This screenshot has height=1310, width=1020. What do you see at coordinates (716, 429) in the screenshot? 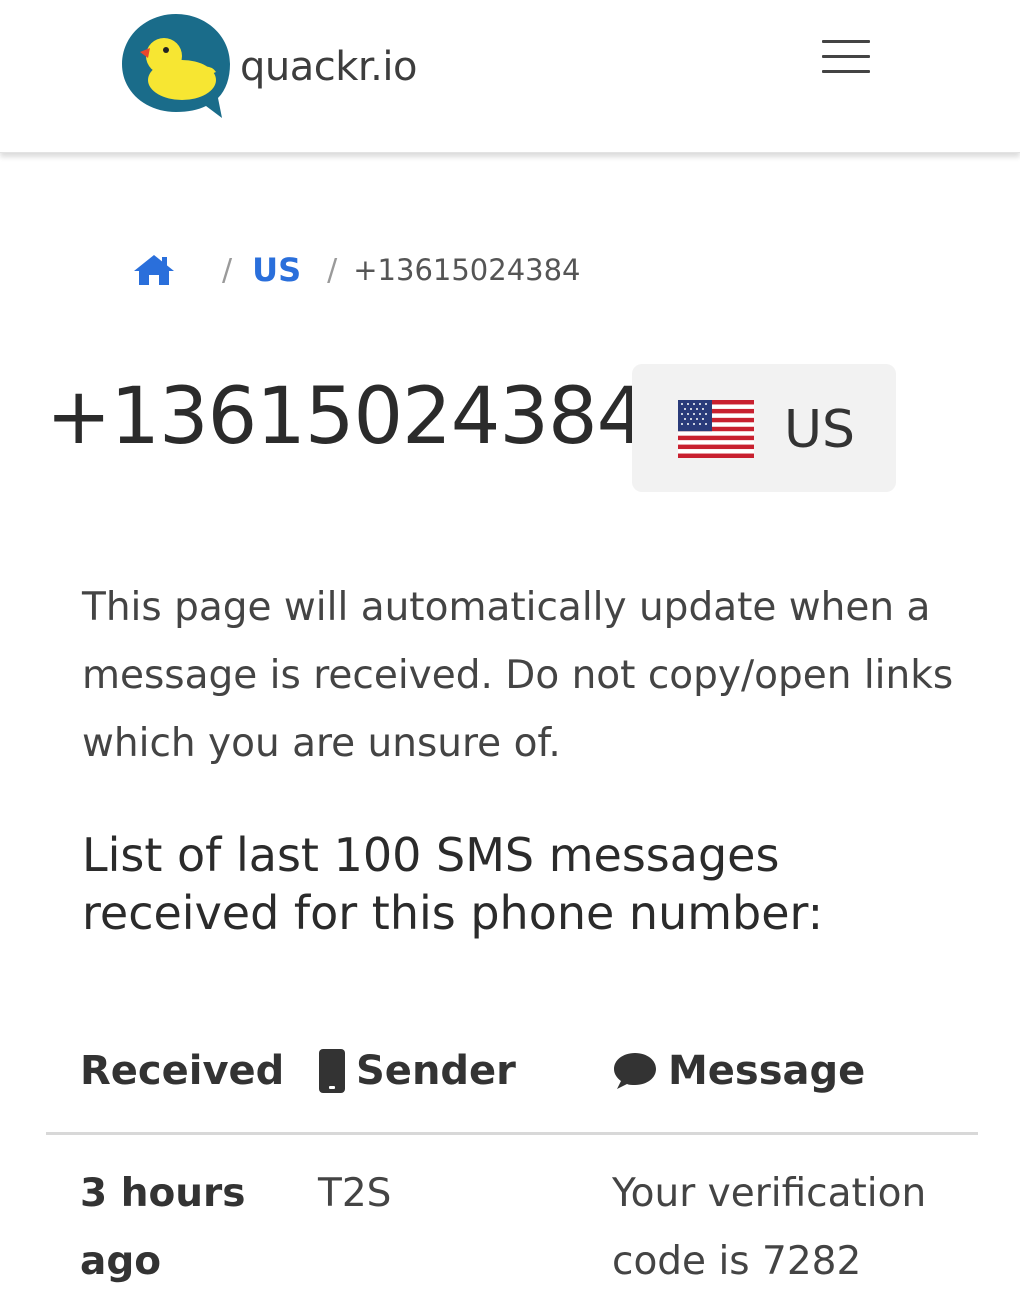
I see `us-flag-icon` at bounding box center [716, 429].